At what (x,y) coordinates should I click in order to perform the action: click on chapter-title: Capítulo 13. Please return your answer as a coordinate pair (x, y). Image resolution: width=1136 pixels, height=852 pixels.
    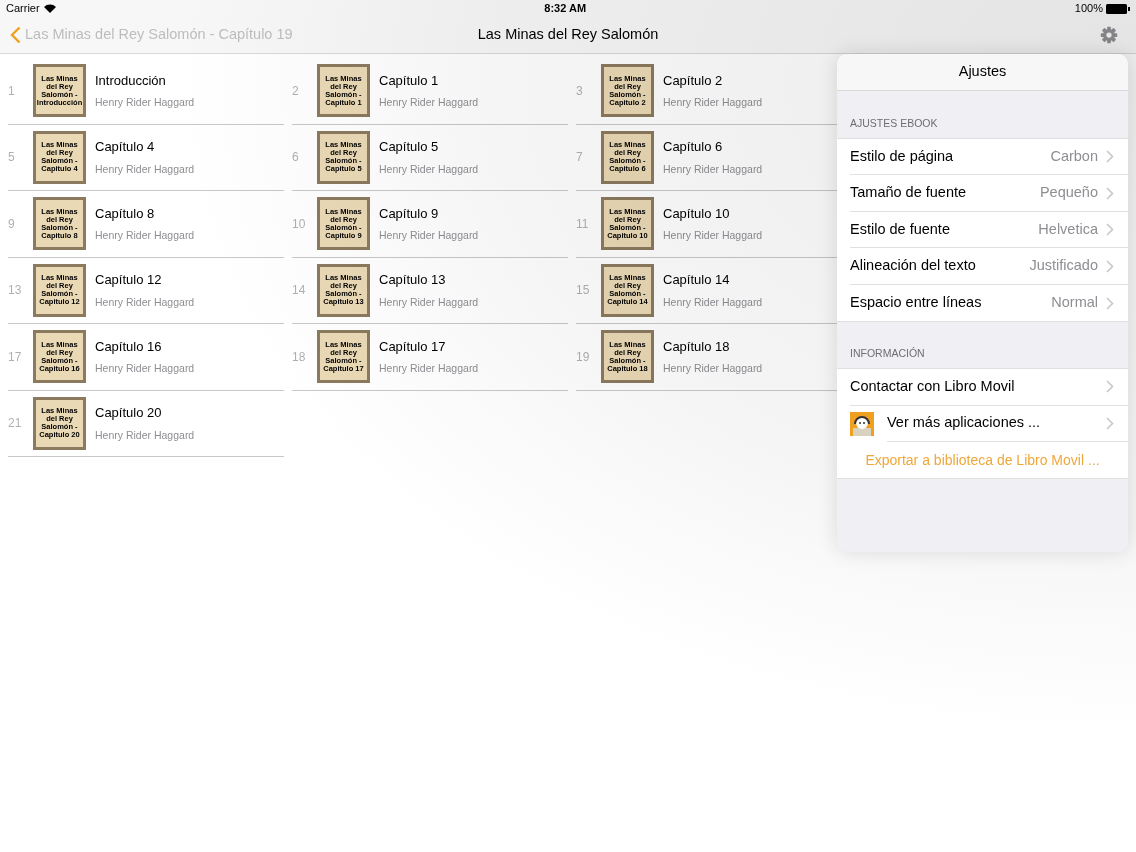
    Looking at the image, I should click on (413, 280).